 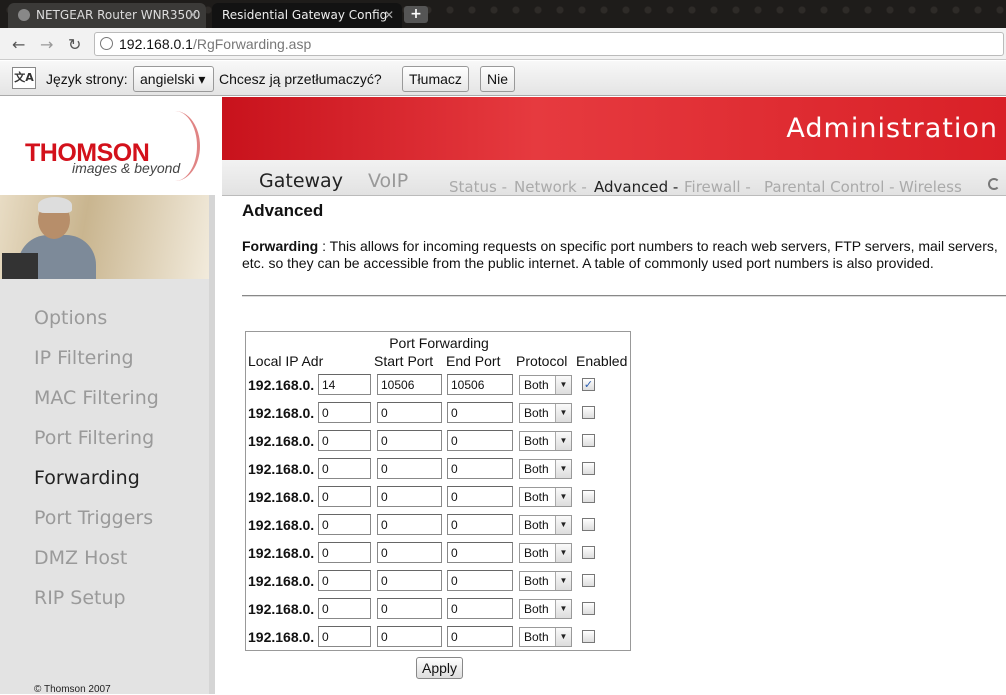 What do you see at coordinates (829, 187) in the screenshot?
I see `subnav-parental-control: Parental Control -` at bounding box center [829, 187].